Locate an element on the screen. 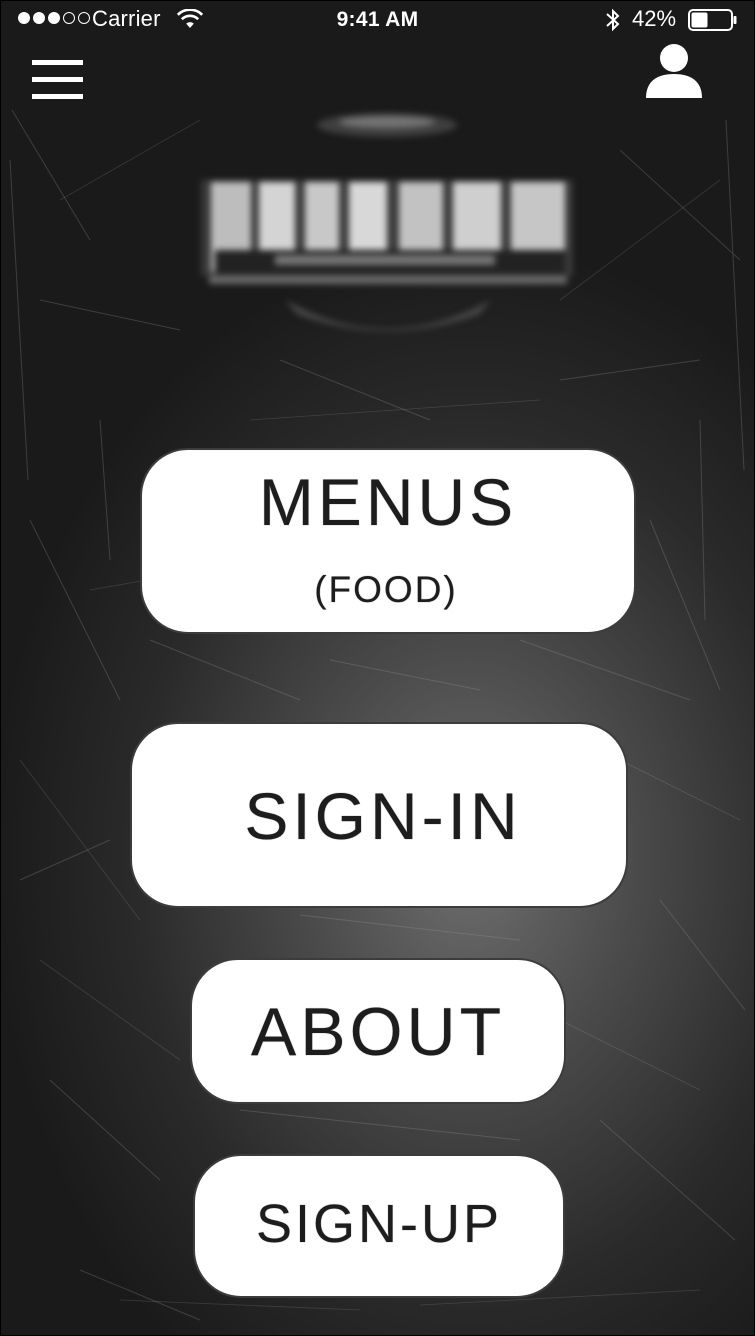 The image size is (755, 1336). about-button-label: ABOUT is located at coordinates (378, 1032).